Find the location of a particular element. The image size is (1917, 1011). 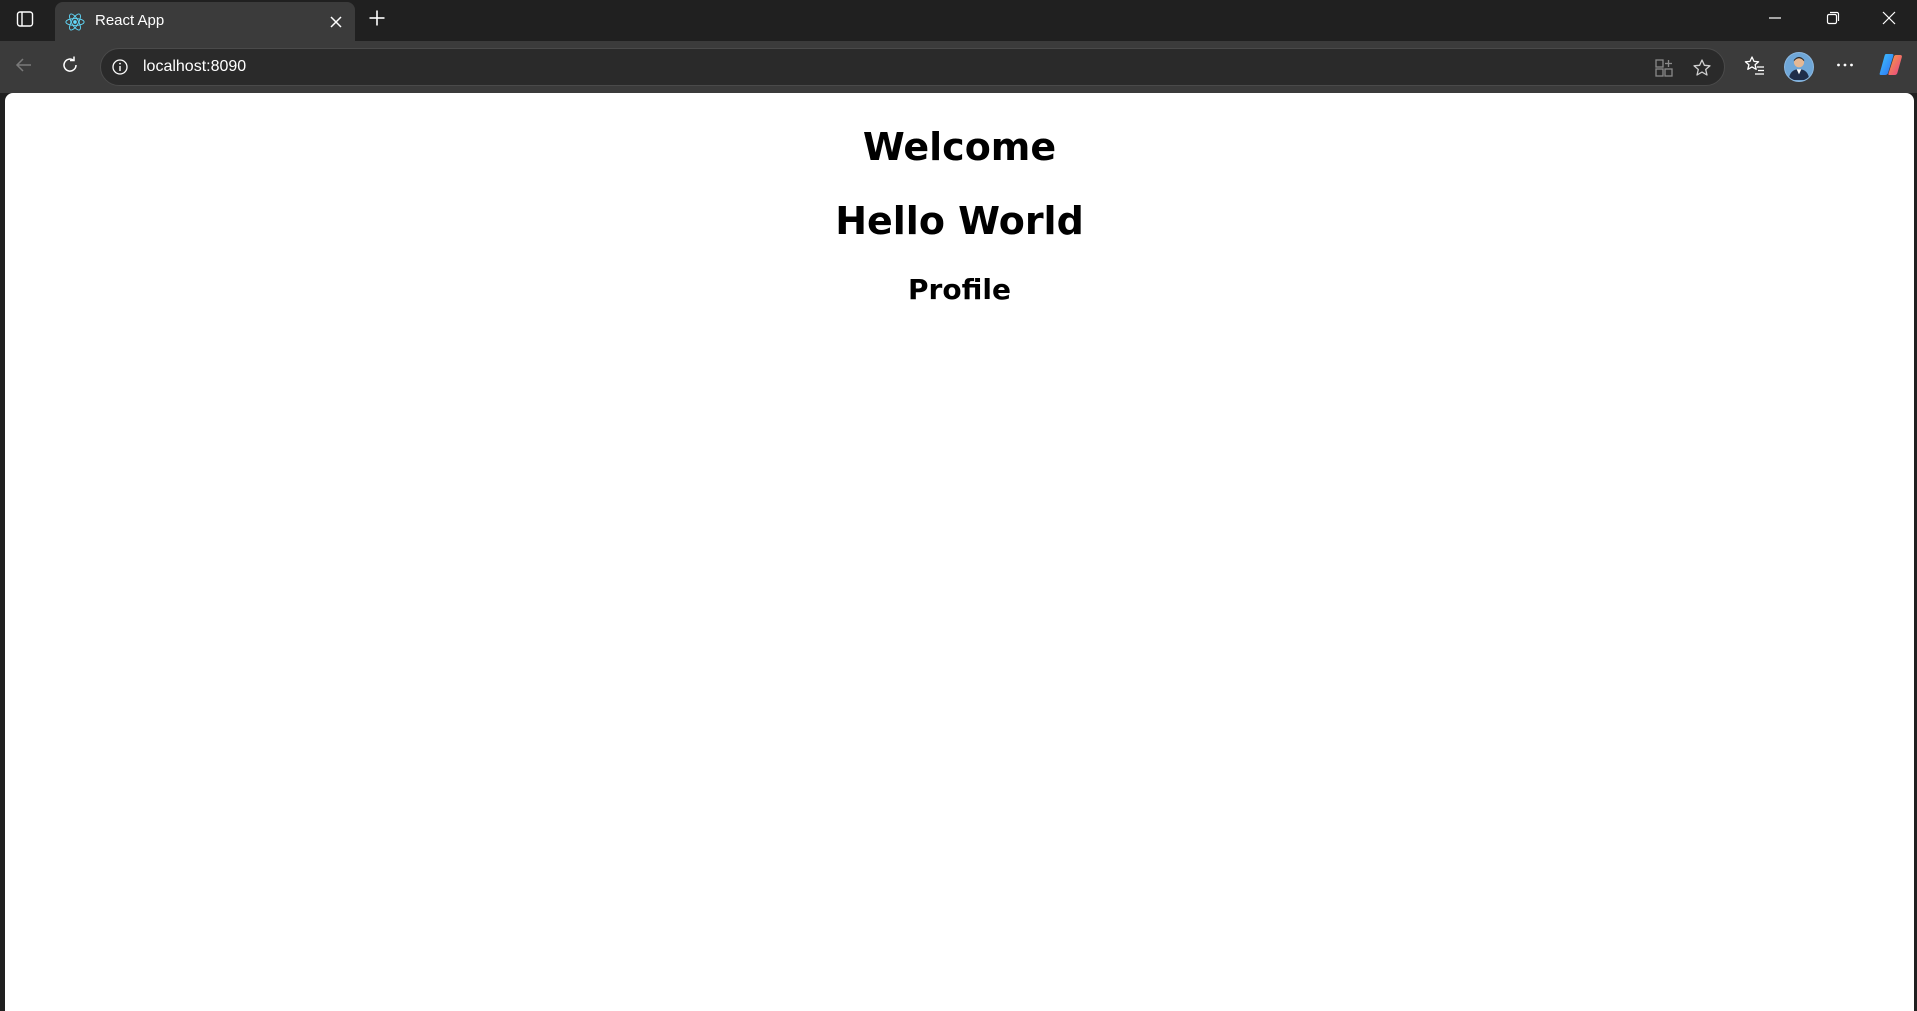

refresh-button is located at coordinates (70, 67).